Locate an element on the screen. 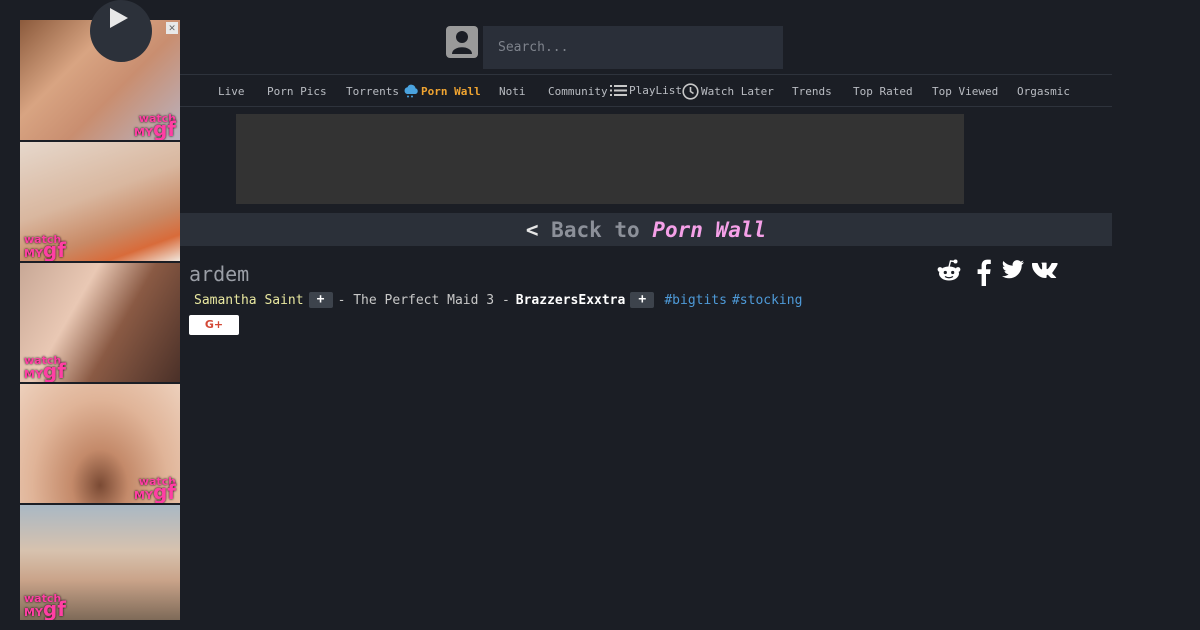 The width and height of the screenshot is (1200, 630). nav-item-playlist: PlayList is located at coordinates (646, 90).